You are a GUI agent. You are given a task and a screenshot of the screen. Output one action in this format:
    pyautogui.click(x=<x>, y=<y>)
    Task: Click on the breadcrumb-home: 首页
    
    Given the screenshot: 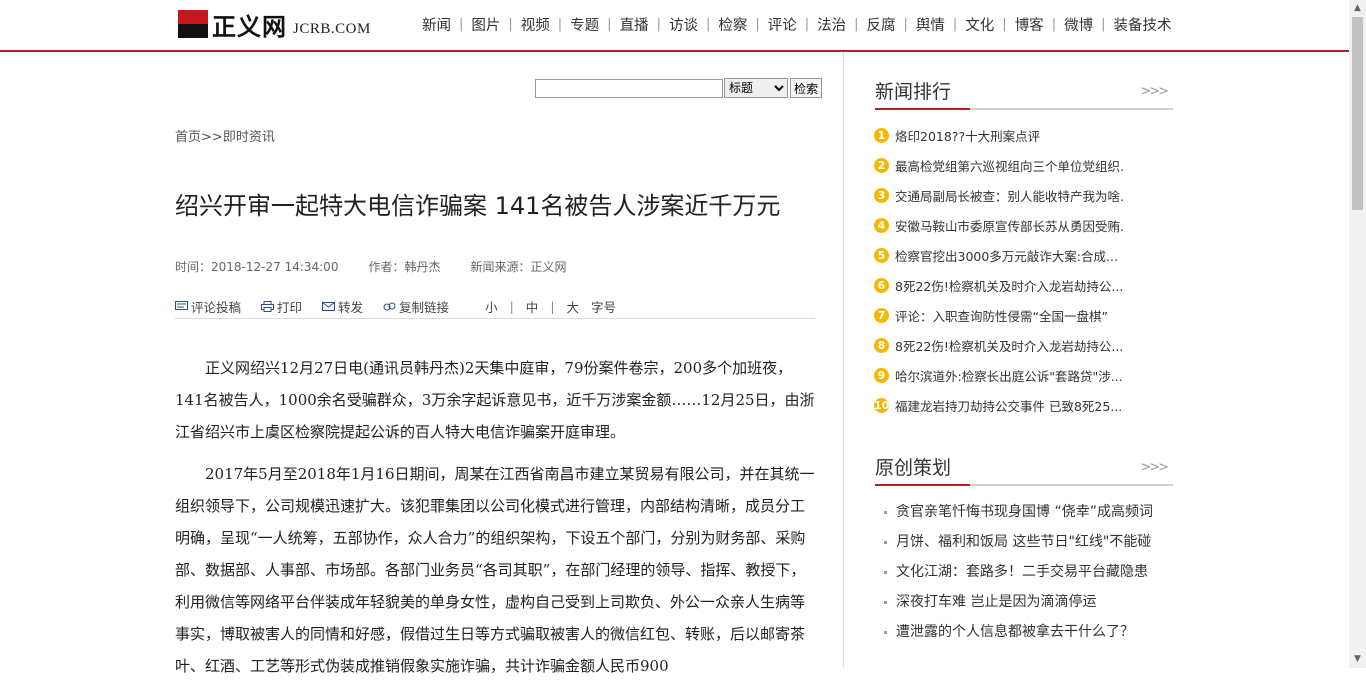 What is the action you would take?
    pyautogui.click(x=188, y=137)
    